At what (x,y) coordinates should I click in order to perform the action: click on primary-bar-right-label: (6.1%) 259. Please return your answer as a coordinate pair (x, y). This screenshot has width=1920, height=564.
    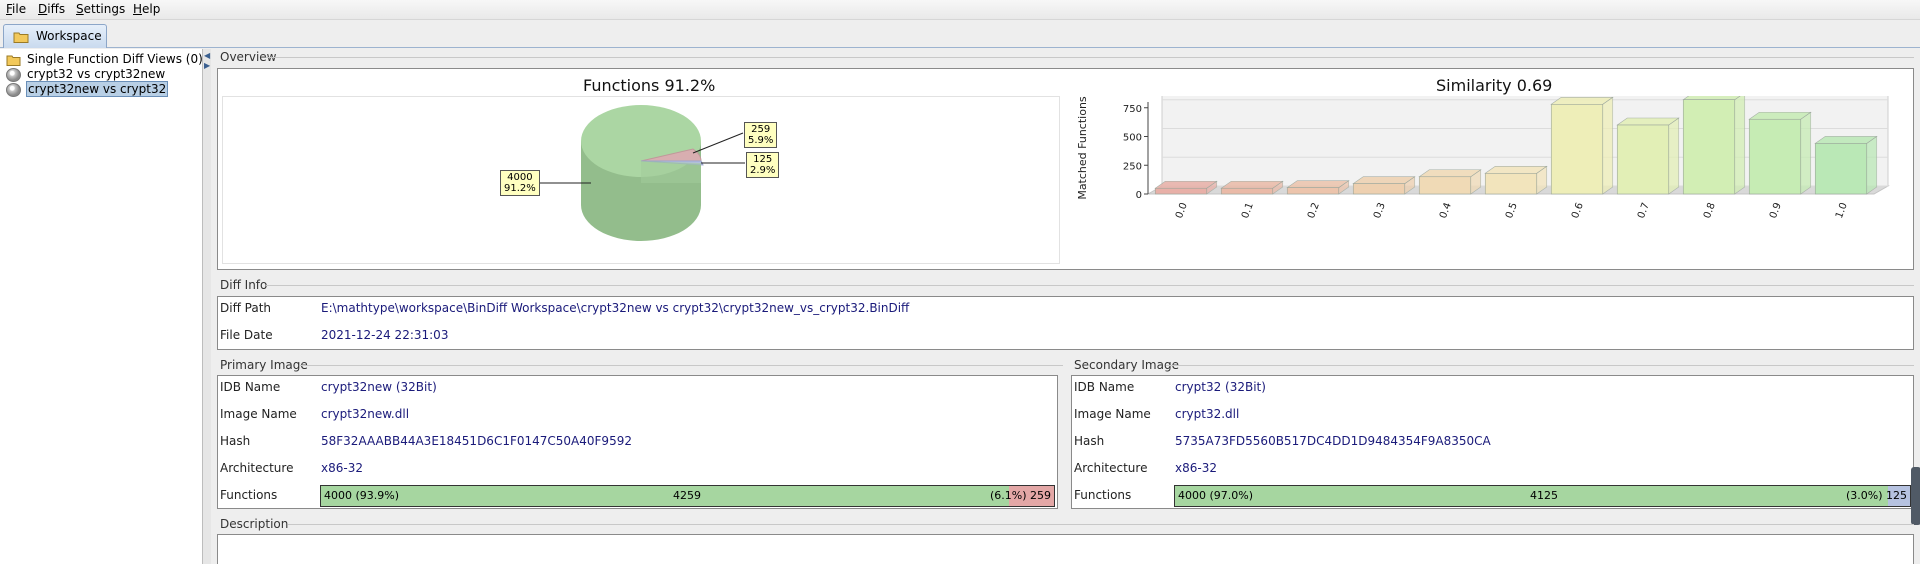
    Looking at the image, I should click on (1020, 495).